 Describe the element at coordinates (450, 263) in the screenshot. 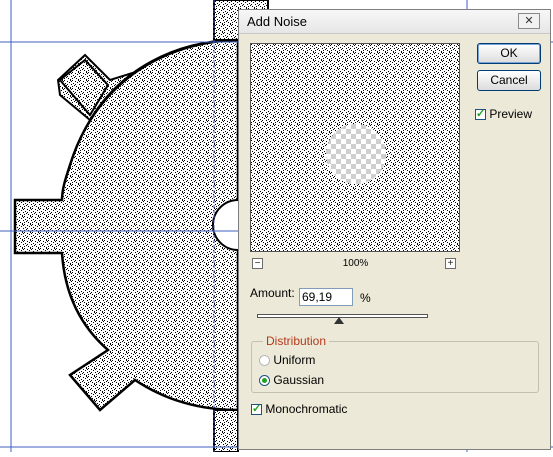

I see `zoom-in-button: +` at that location.